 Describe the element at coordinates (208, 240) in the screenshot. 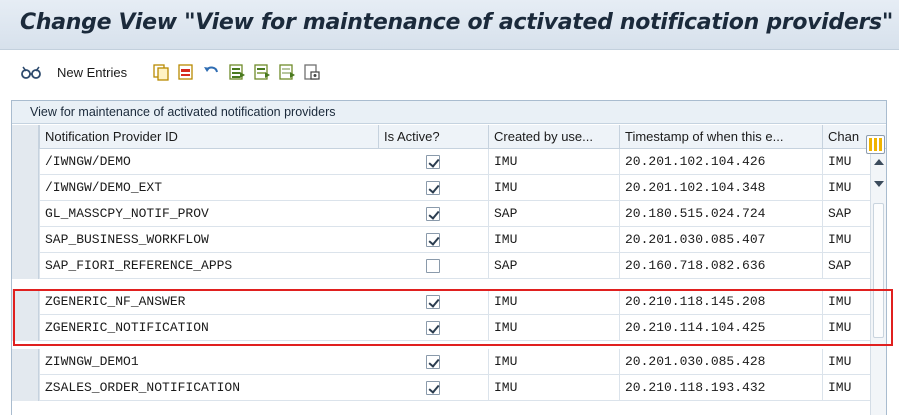

I see `provider-id-cell: SAP_BUSINESS_WORKFLOW` at that location.